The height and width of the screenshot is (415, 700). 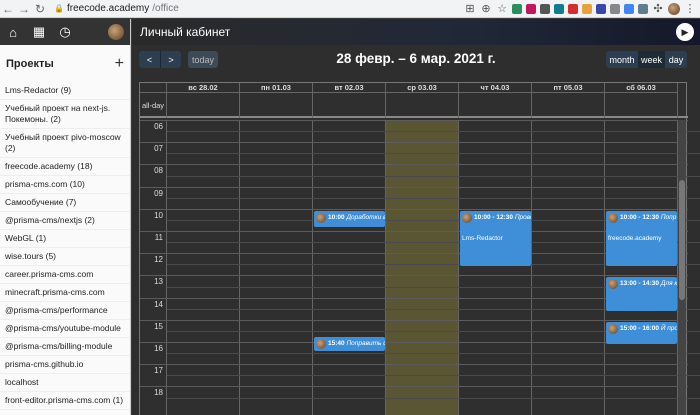 I want to click on project-item: Самообучение (7), so click(x=65, y=203).